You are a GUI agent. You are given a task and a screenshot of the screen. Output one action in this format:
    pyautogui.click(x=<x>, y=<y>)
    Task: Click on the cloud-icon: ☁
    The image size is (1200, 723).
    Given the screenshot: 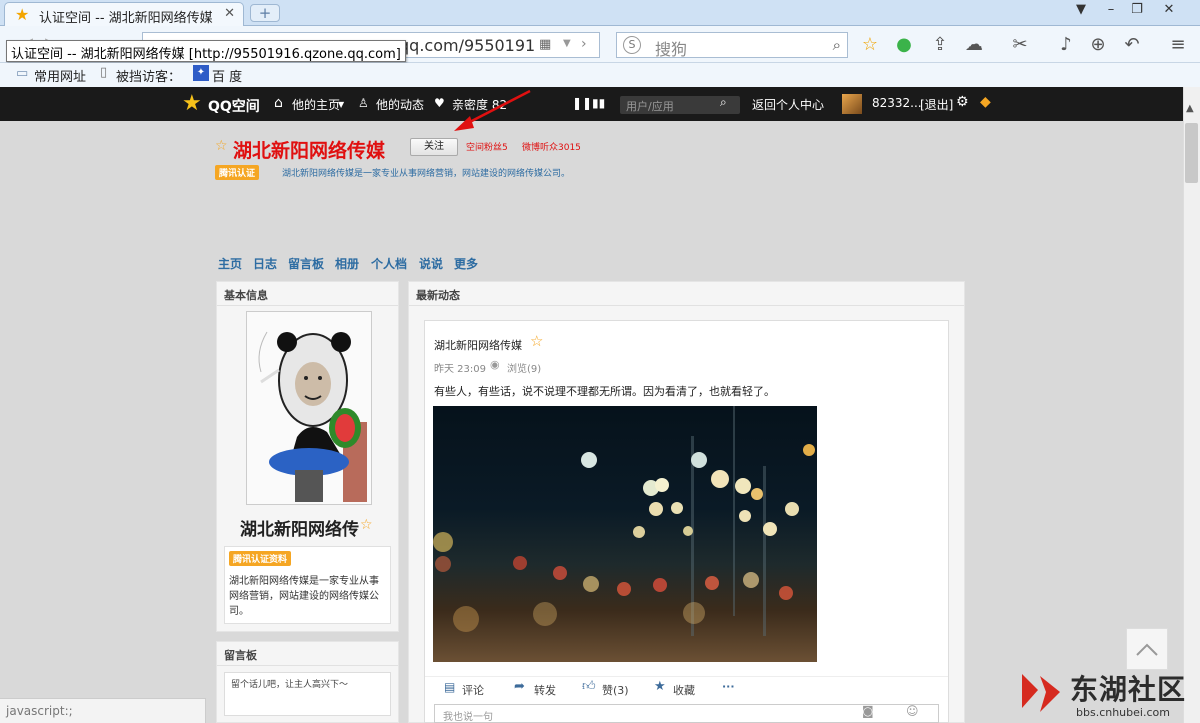 What is the action you would take?
    pyautogui.click(x=974, y=44)
    